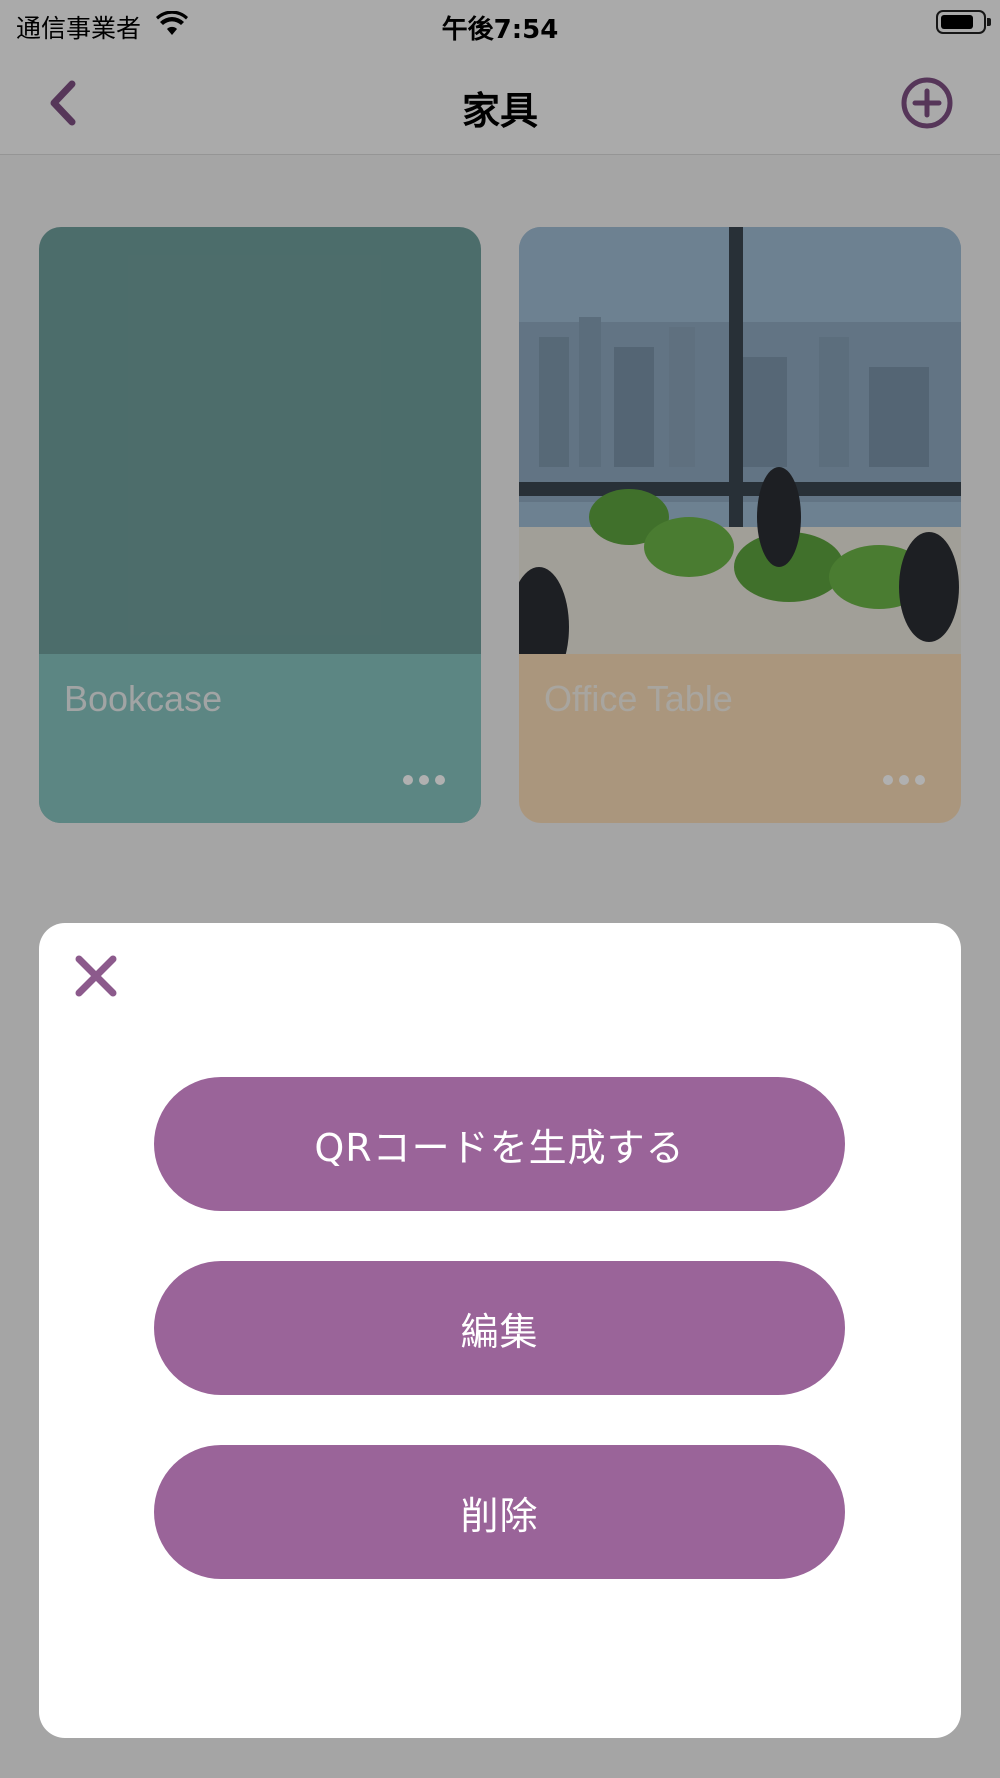 Image resolution: width=1000 pixels, height=1778 pixels. I want to click on delete-button: 削除, so click(499, 1512).